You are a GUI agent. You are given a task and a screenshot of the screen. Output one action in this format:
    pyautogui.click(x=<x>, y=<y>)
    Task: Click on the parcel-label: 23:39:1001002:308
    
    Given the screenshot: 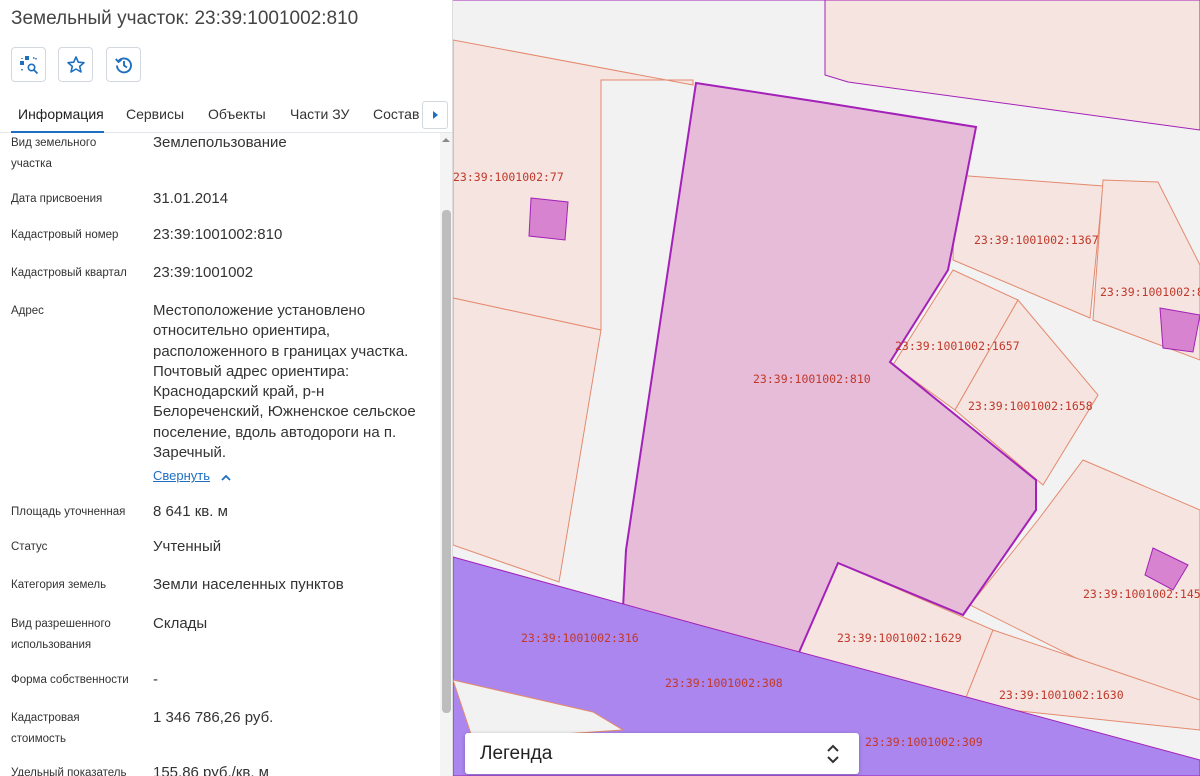 What is the action you would take?
    pyautogui.click(x=724, y=683)
    